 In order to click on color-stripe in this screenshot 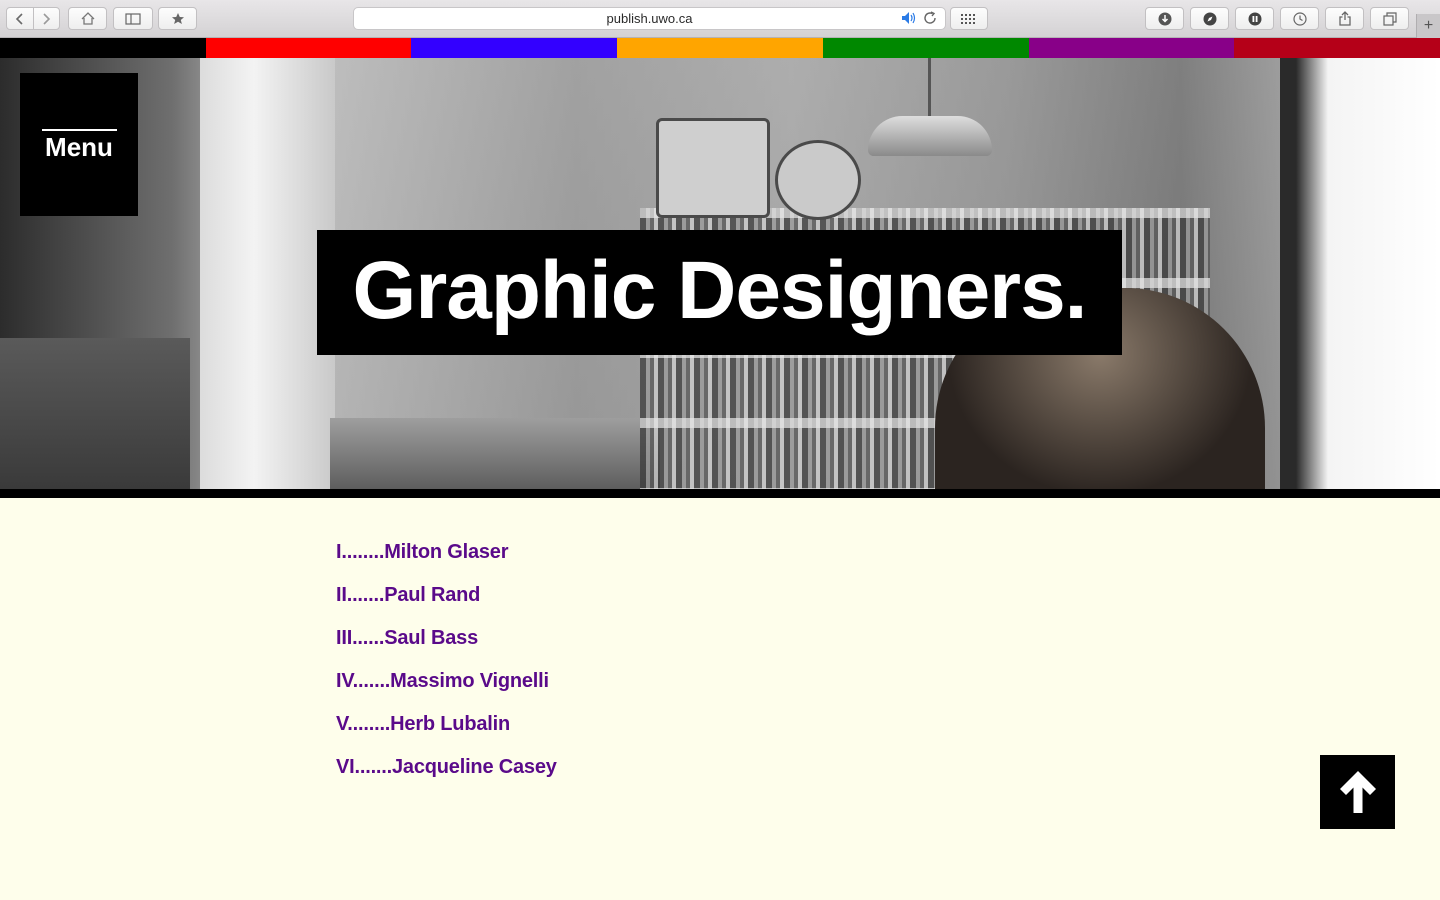, I will do `click(720, 48)`.